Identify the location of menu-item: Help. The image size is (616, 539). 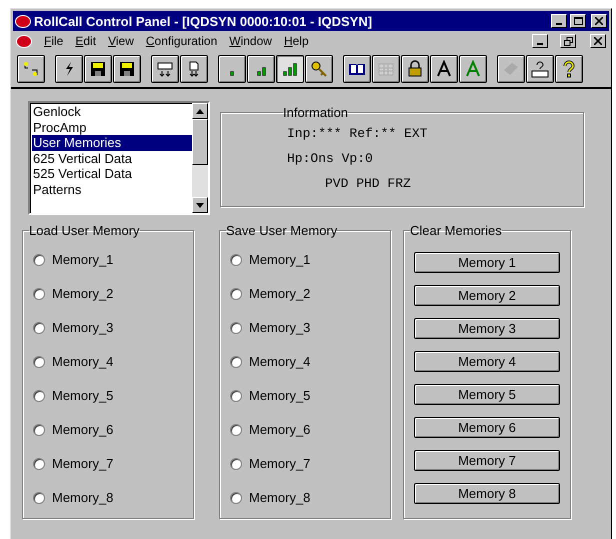
(296, 41).